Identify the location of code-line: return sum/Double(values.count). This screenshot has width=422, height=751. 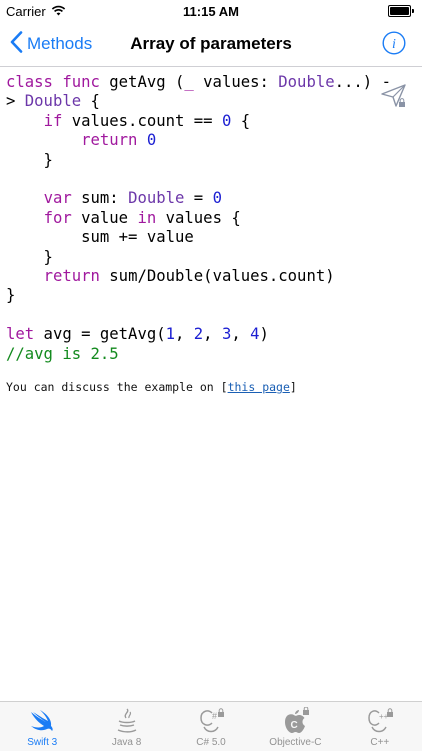
(211, 276).